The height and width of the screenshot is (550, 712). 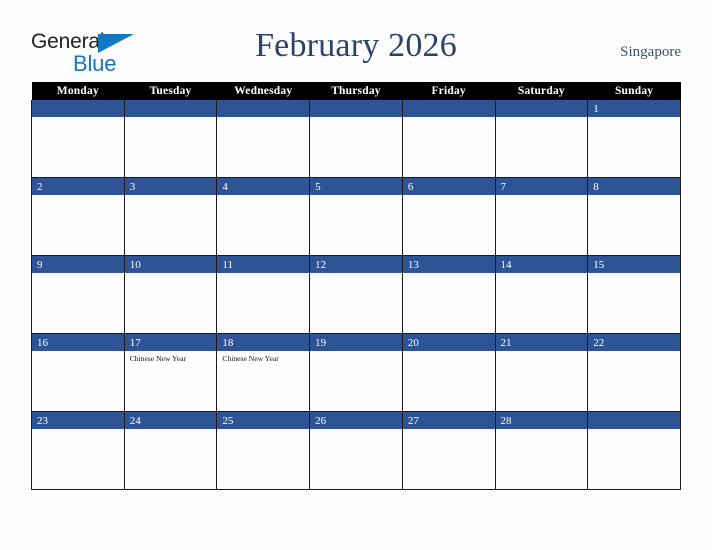 I want to click on calendar-week-row: 9 10 11 12 13 14 15, so click(x=356, y=294).